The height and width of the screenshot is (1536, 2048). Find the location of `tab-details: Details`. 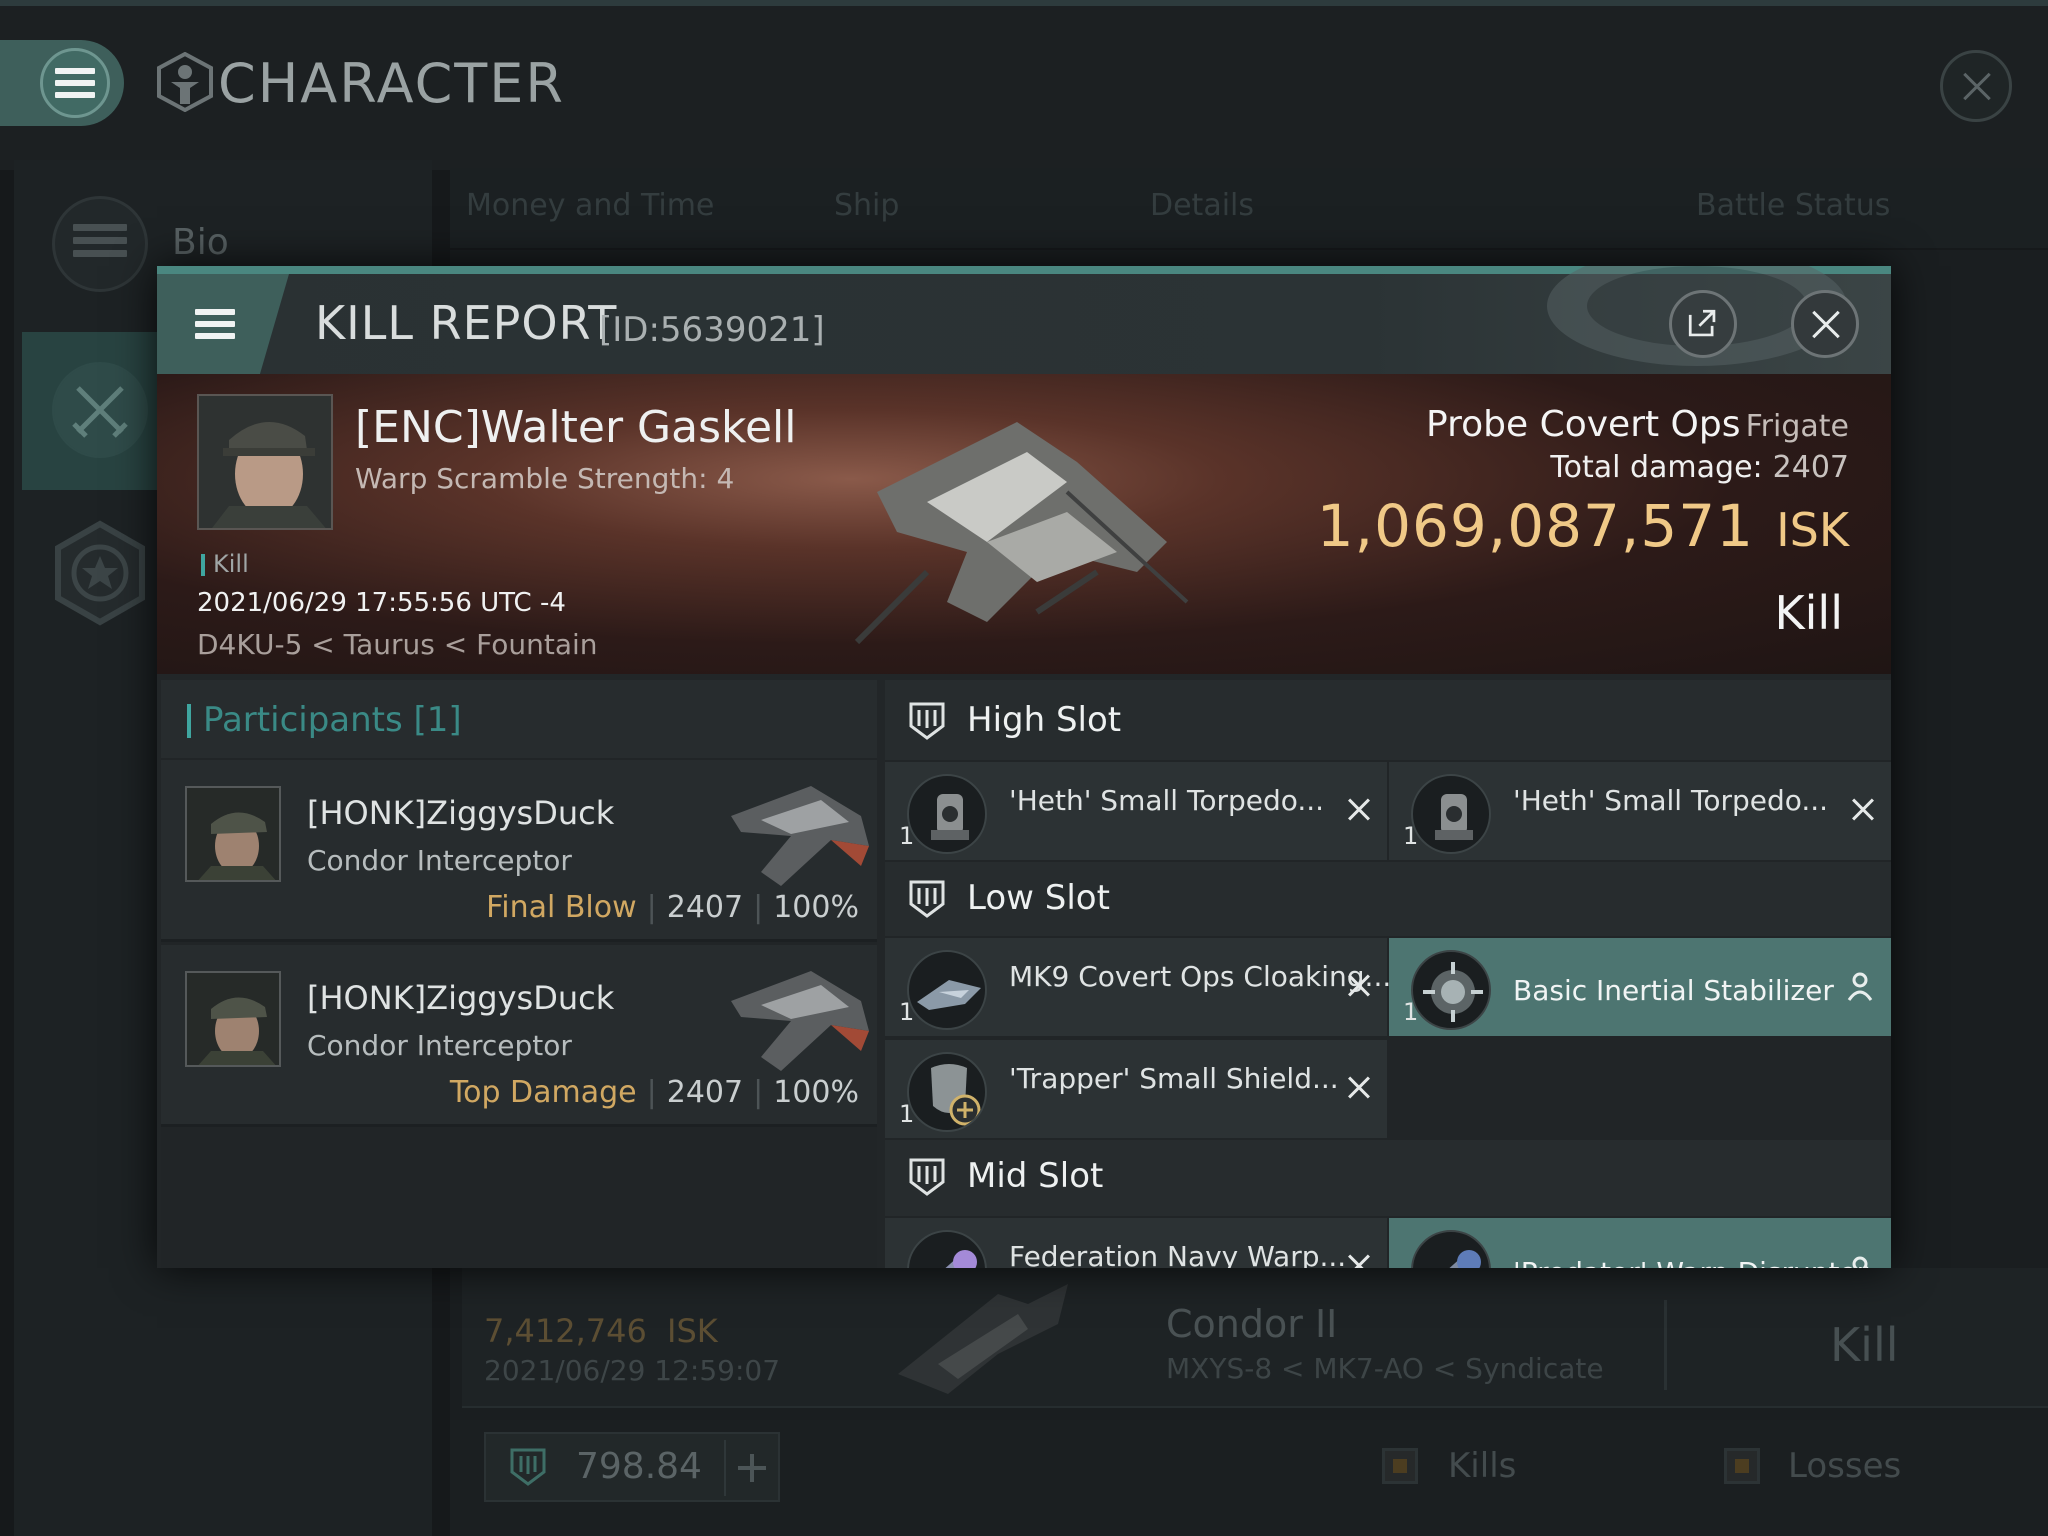

tab-details: Details is located at coordinates (1202, 205).